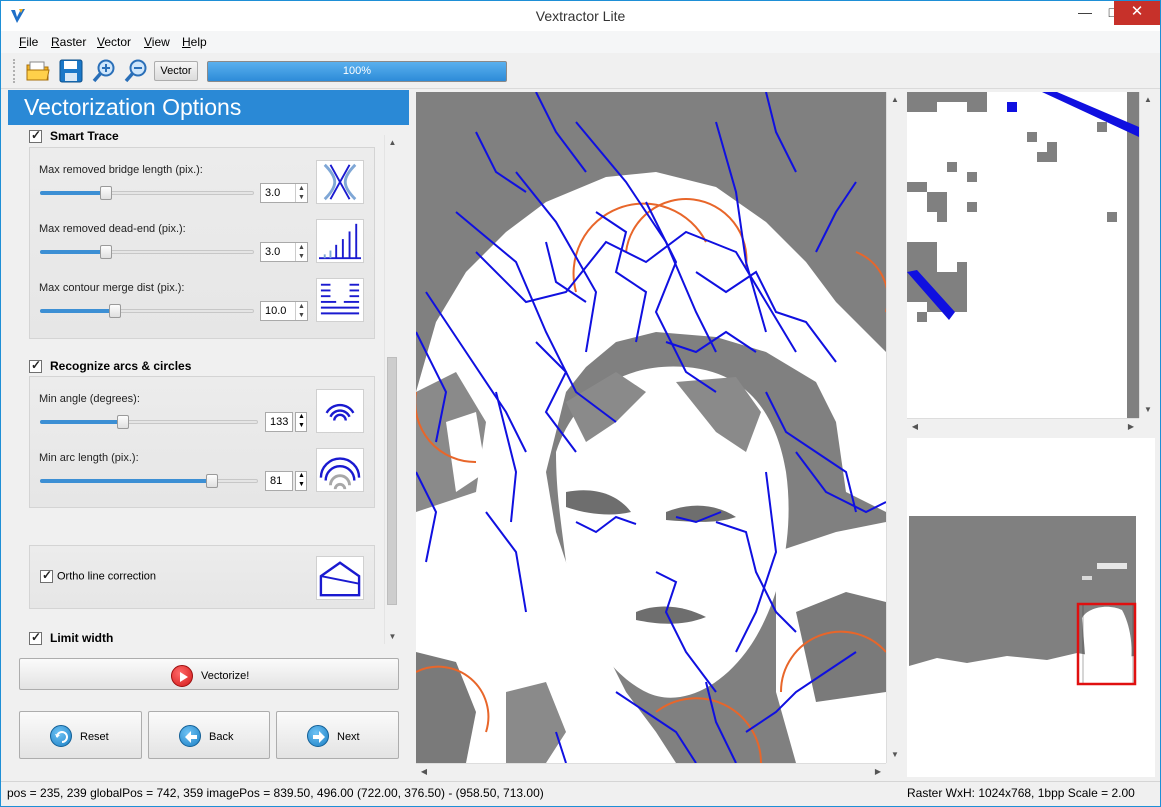 Image resolution: width=1161 pixels, height=807 pixels. What do you see at coordinates (357, 71) in the screenshot?
I see `progress-bar: 100%` at bounding box center [357, 71].